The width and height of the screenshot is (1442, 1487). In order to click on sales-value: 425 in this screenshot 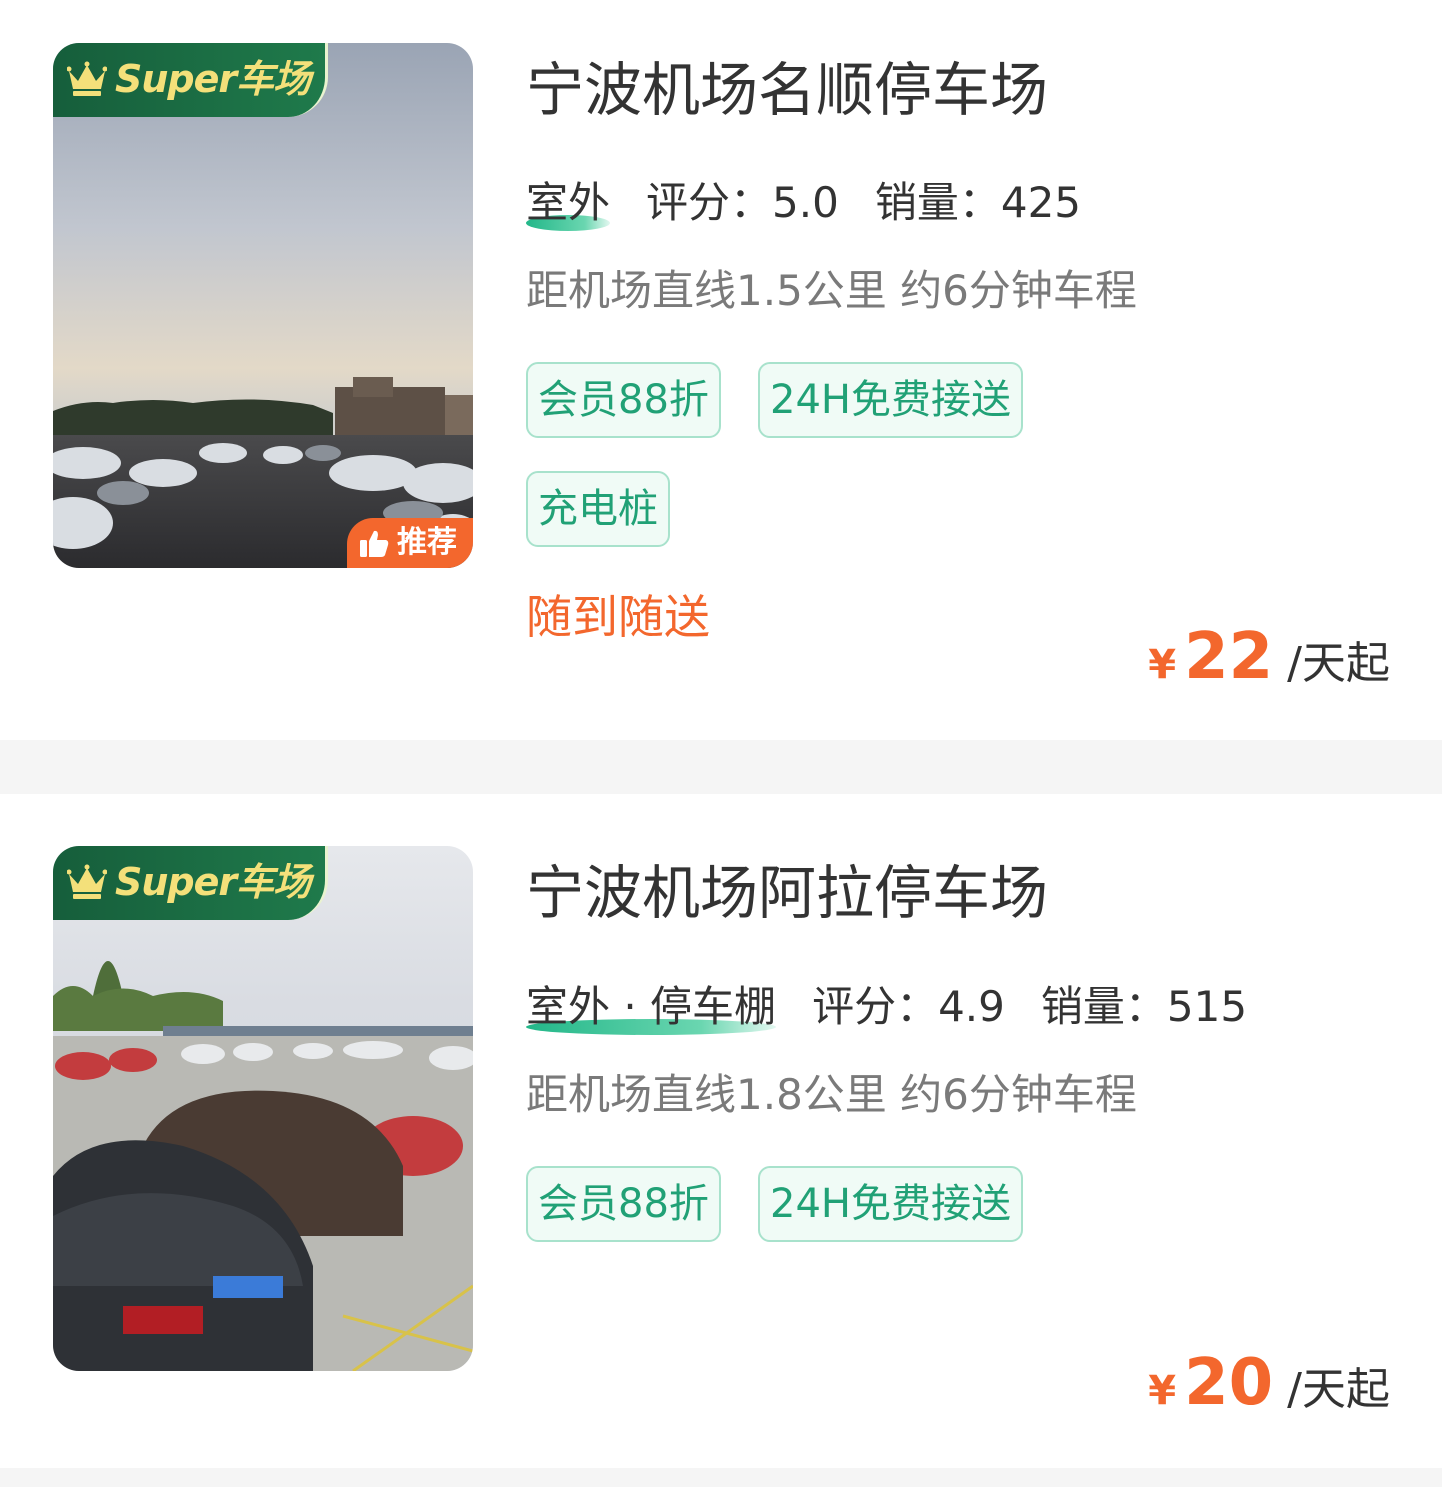, I will do `click(1041, 202)`.